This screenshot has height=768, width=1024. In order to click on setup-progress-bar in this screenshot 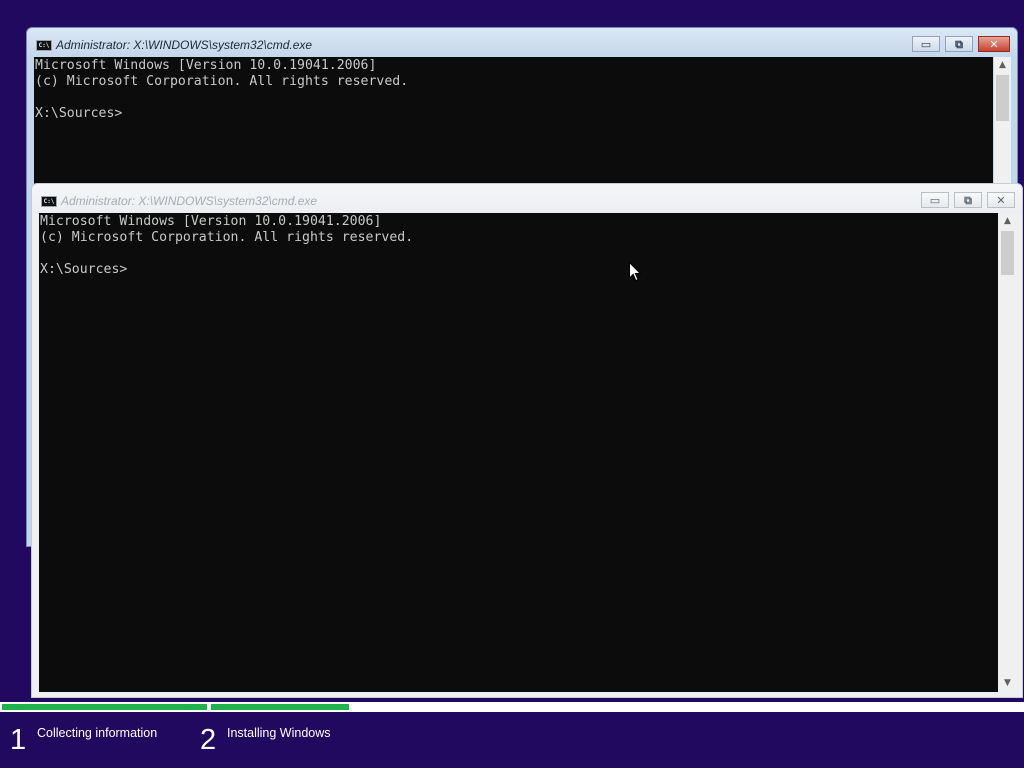, I will do `click(512, 707)`.